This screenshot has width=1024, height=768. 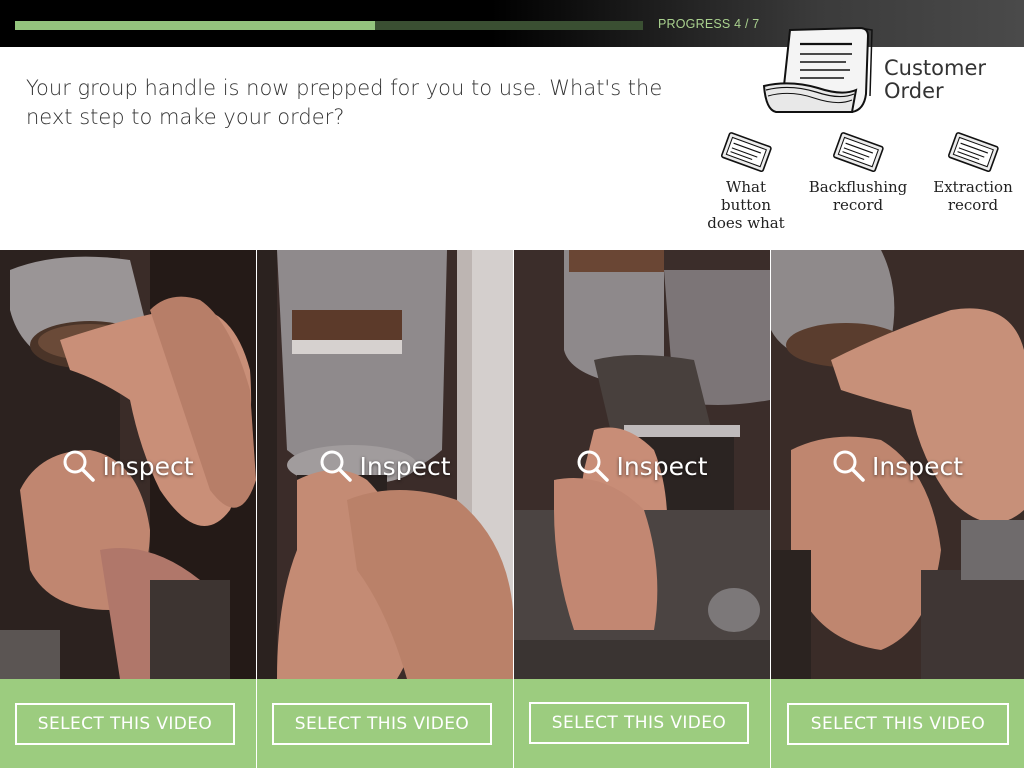 I want to click on resource-what-button-does-what: What button does what, so click(x=746, y=181).